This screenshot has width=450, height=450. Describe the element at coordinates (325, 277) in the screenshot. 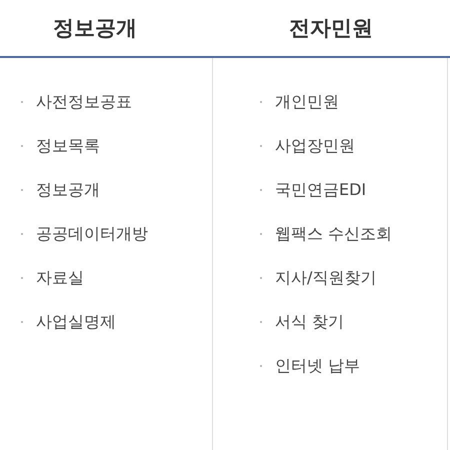

I see `menu-link: 지사/직원찾기` at that location.